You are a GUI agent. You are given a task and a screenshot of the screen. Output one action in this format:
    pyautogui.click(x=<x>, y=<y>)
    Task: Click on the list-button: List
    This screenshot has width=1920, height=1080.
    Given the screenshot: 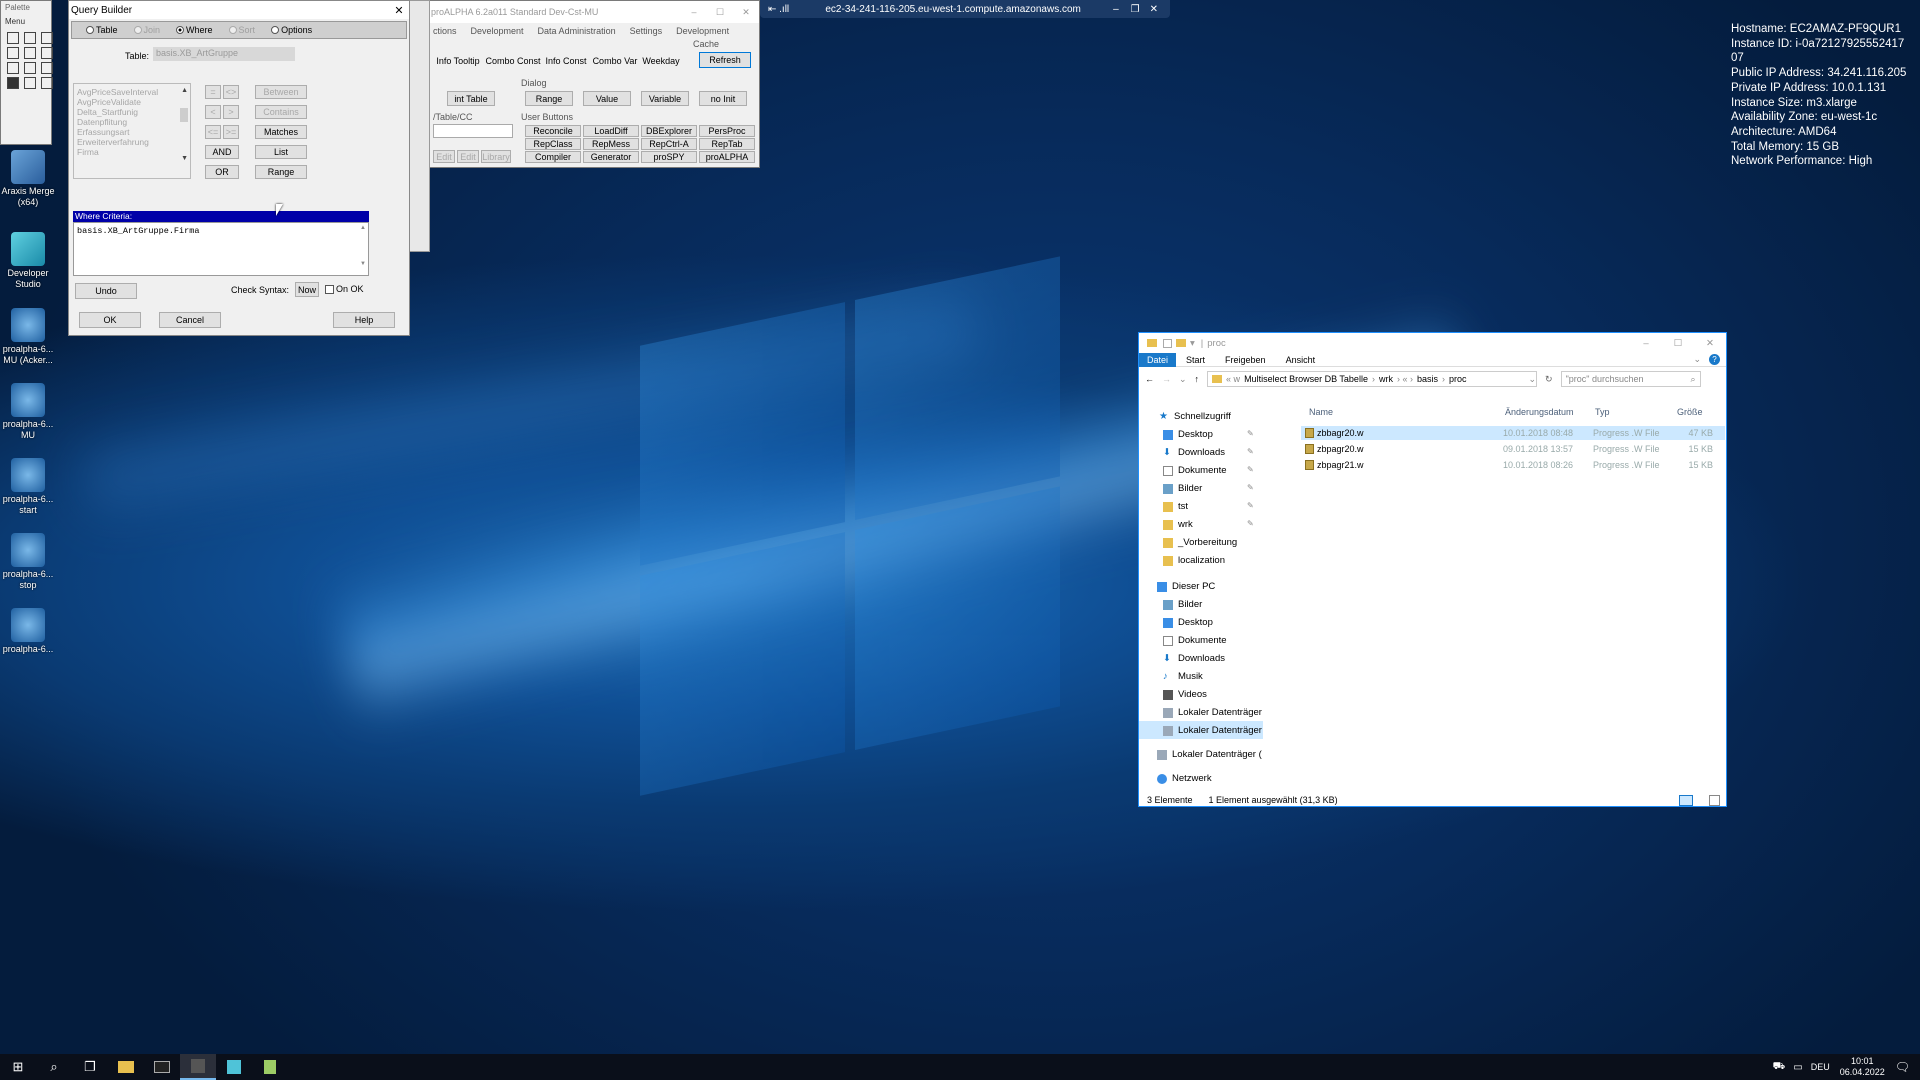 What is the action you would take?
    pyautogui.click(x=281, y=152)
    